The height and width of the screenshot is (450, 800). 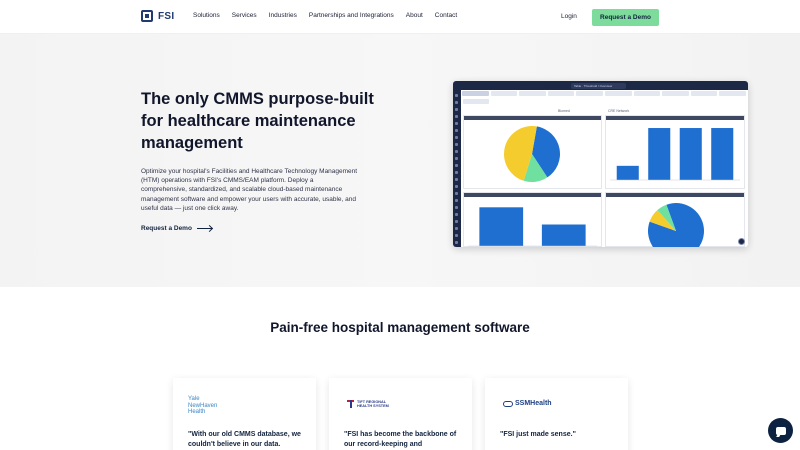 What do you see at coordinates (619, 111) in the screenshot?
I see `panel-title-right: CRE Network` at bounding box center [619, 111].